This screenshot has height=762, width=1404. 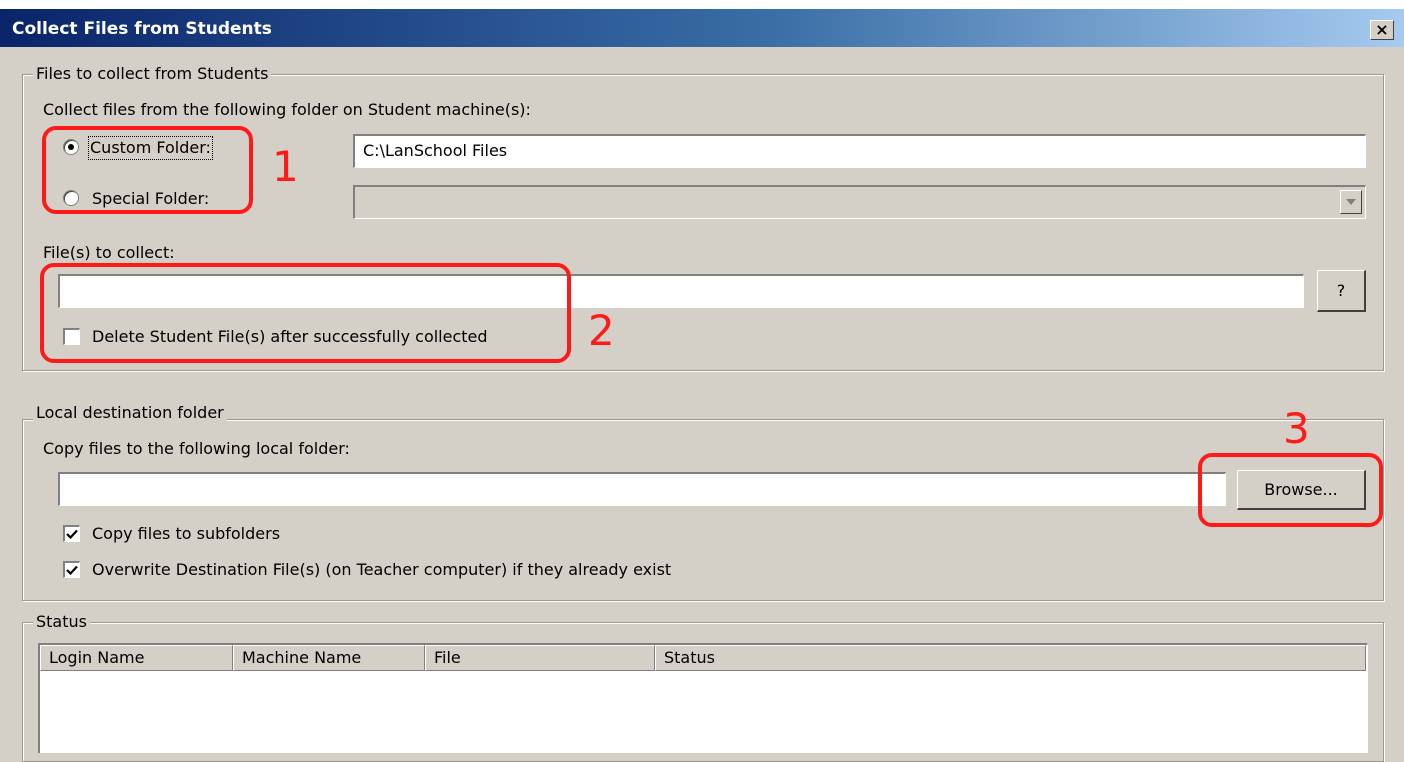 What do you see at coordinates (1296, 428) in the screenshot?
I see `annotation-number-3: 3` at bounding box center [1296, 428].